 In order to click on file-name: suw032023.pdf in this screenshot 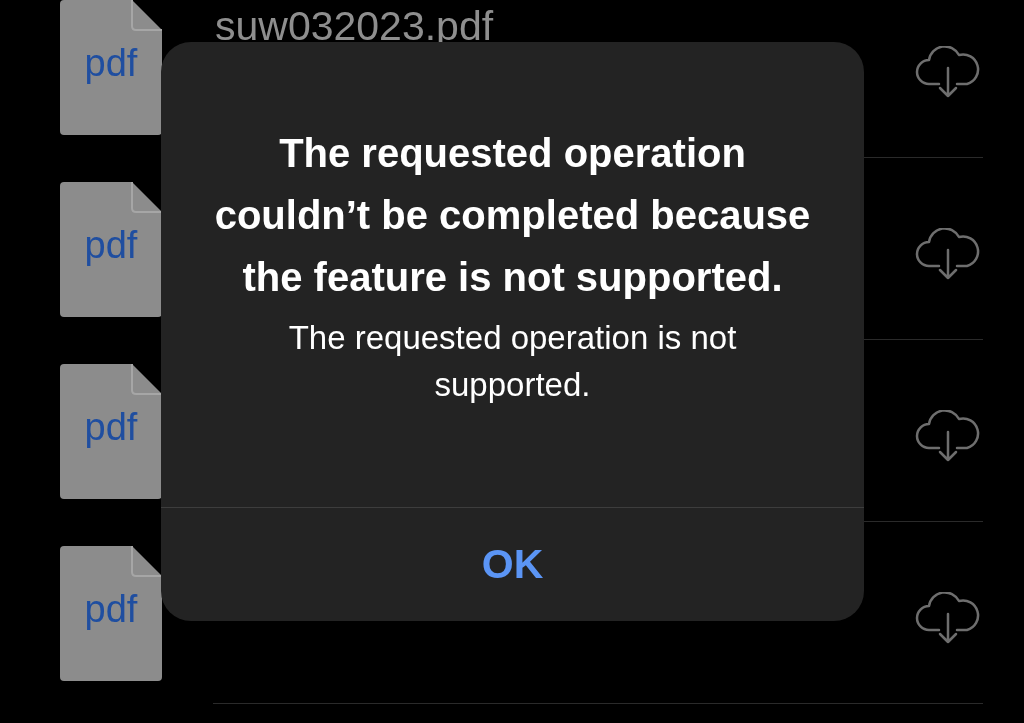, I will do `click(355, 26)`.